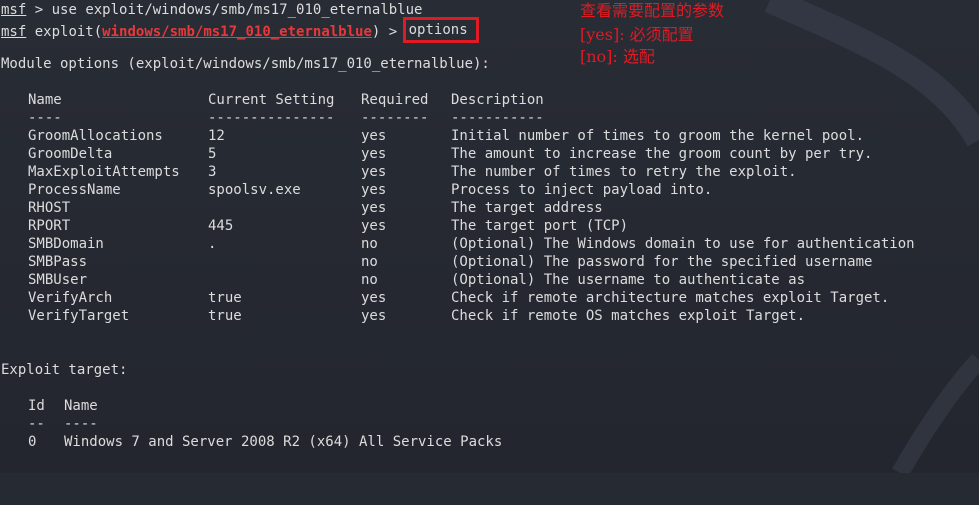  Describe the element at coordinates (637, 34) in the screenshot. I see `annotation-yes-note: [yes]: 必须配置` at that location.